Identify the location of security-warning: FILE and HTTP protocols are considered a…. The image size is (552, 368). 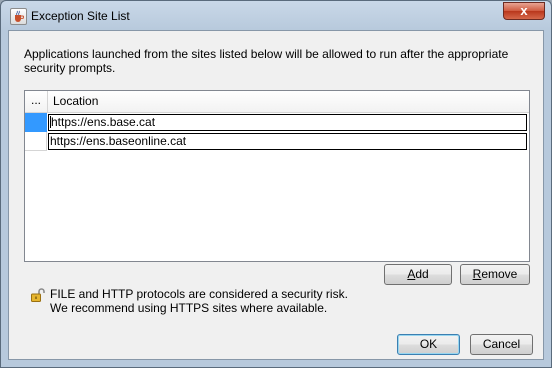
(199, 301).